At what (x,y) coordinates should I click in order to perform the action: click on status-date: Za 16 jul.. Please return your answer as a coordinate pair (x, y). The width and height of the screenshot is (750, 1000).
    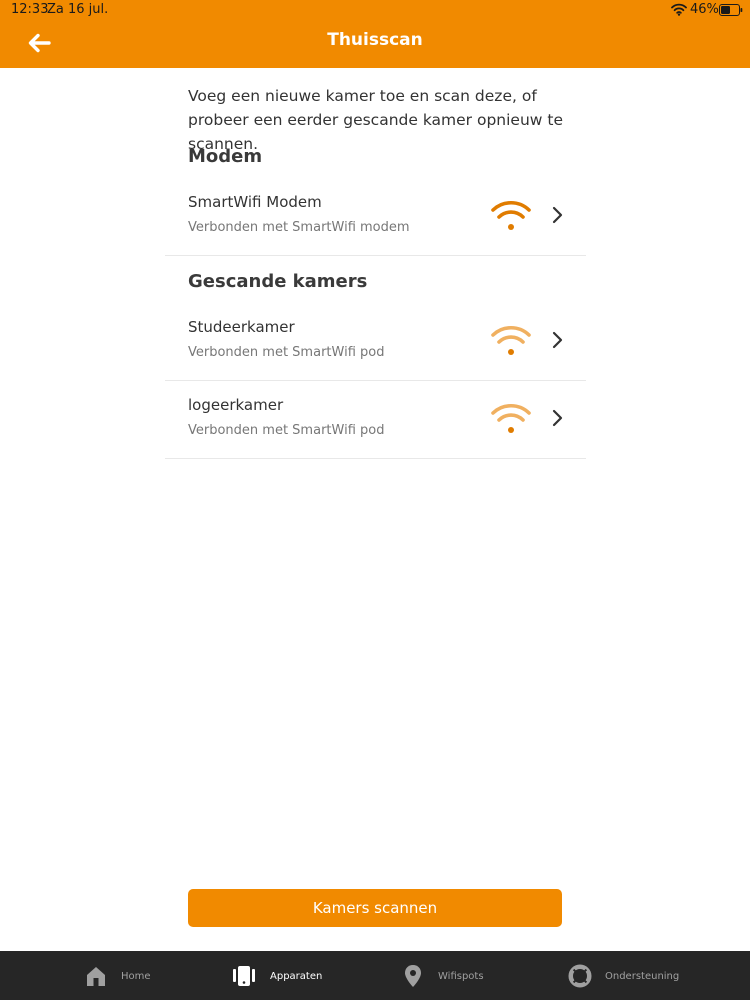
    Looking at the image, I should click on (78, 9).